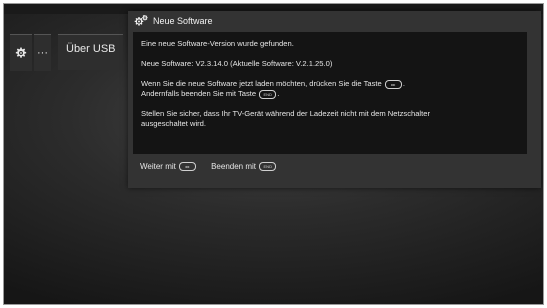  I want to click on menu-usb-label: Über USB, so click(91, 49).